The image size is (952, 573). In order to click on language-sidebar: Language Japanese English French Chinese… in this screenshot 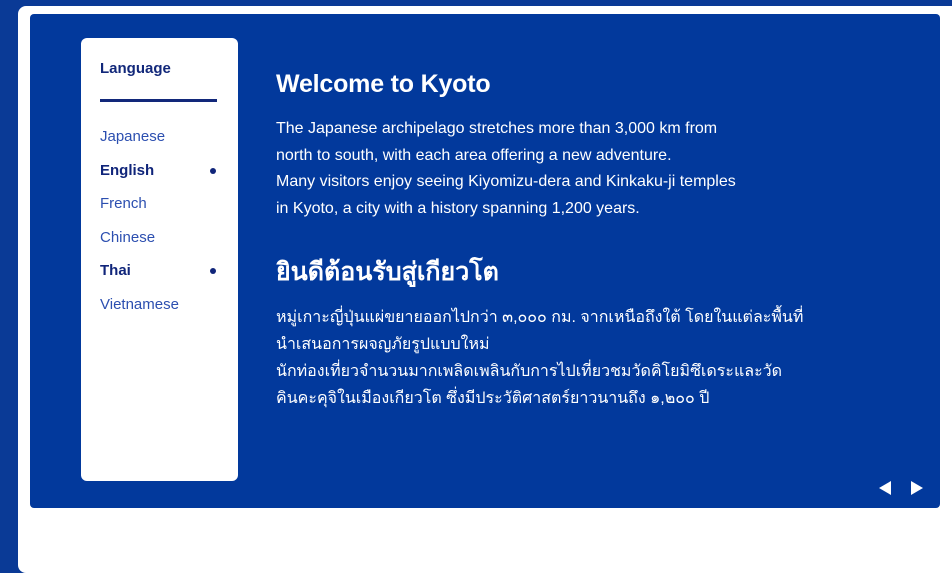, I will do `click(159, 259)`.